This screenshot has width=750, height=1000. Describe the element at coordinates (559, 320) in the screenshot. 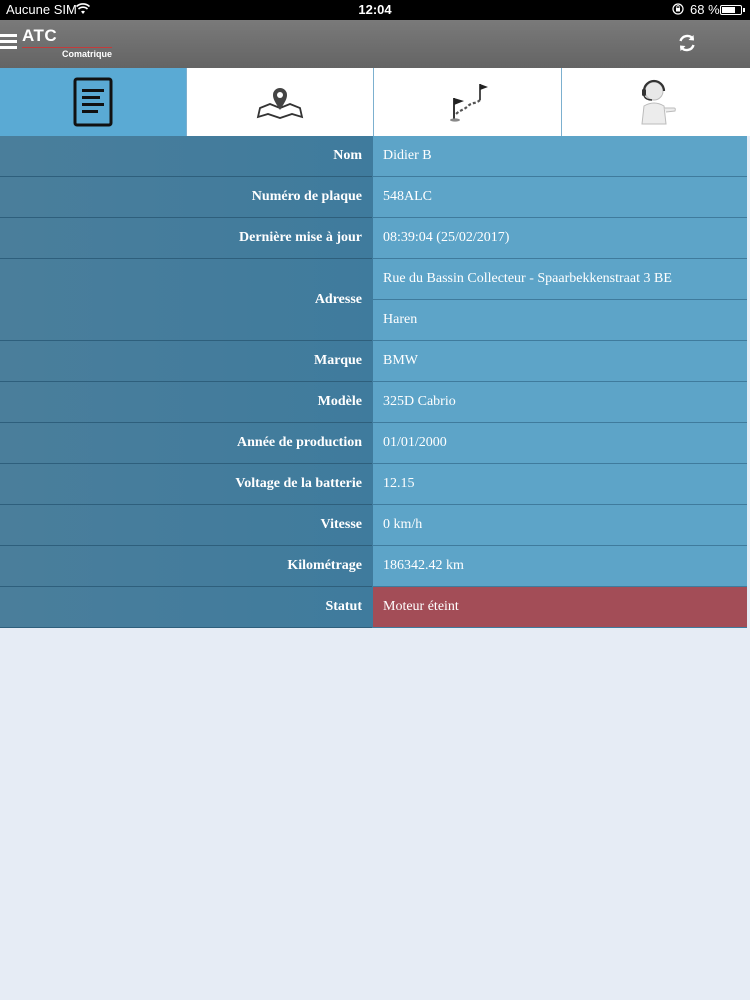

I see `address-line-2: Haren` at that location.